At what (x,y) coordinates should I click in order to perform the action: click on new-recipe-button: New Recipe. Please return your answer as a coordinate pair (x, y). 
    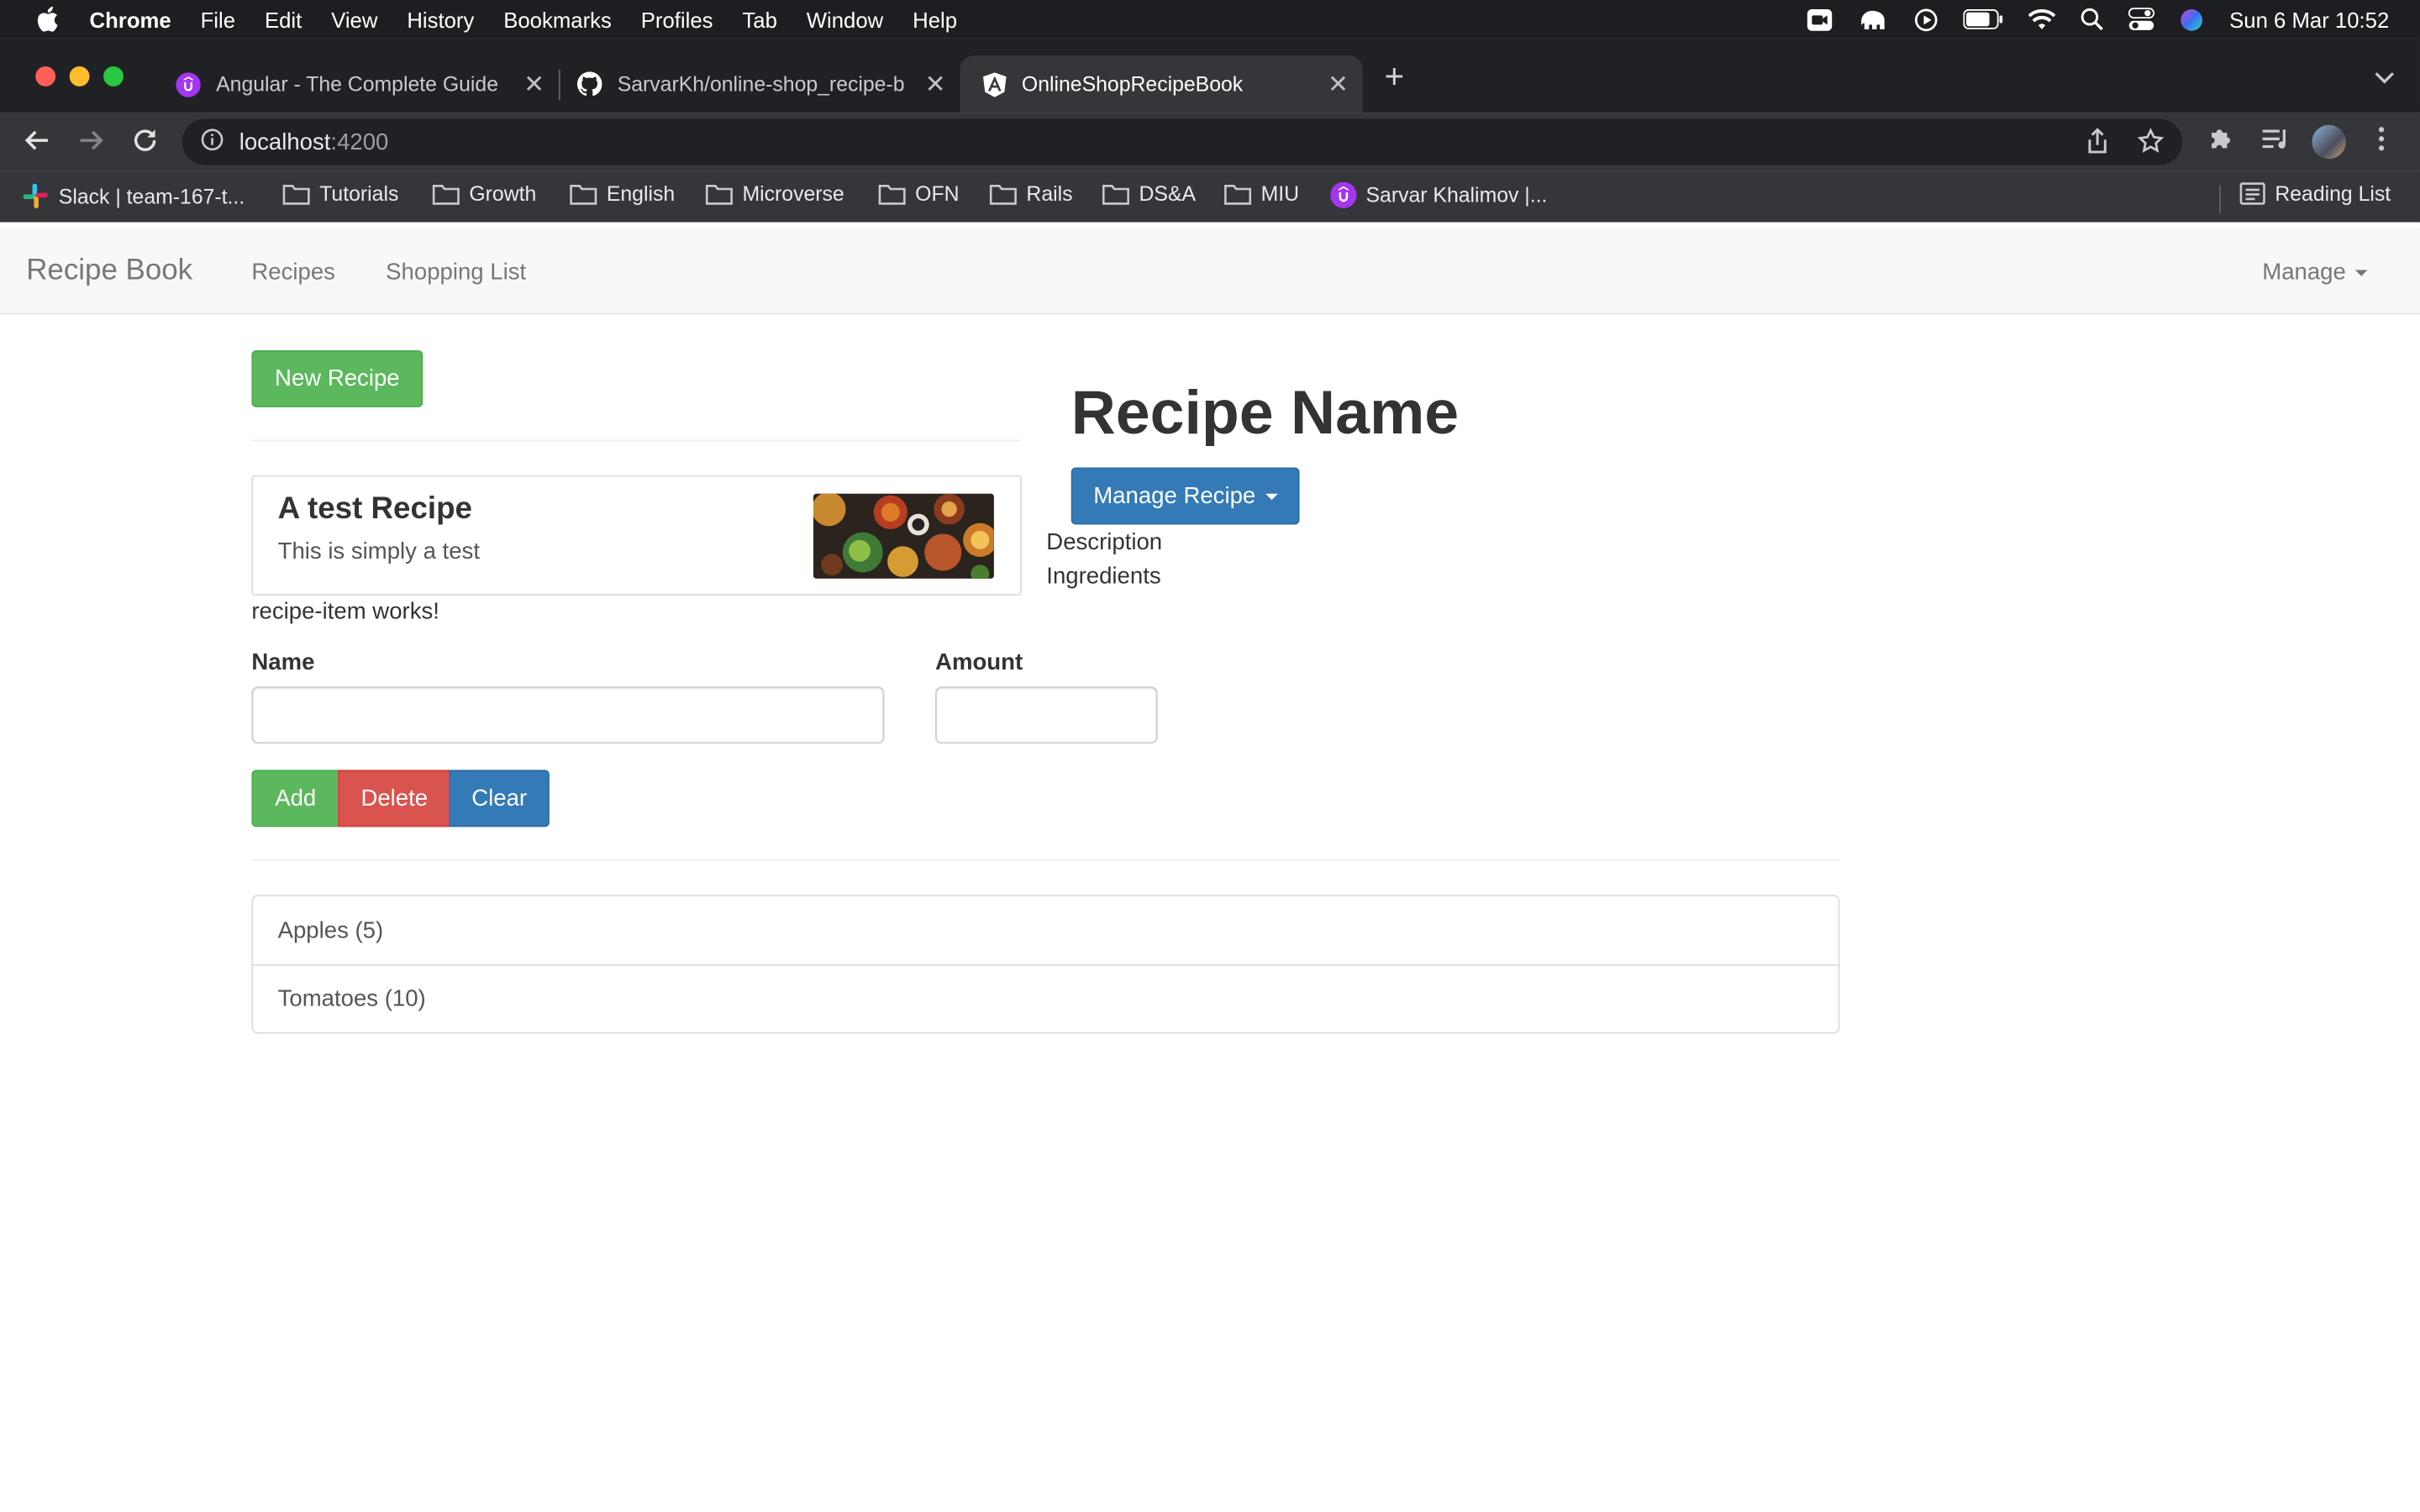
    Looking at the image, I should click on (337, 378).